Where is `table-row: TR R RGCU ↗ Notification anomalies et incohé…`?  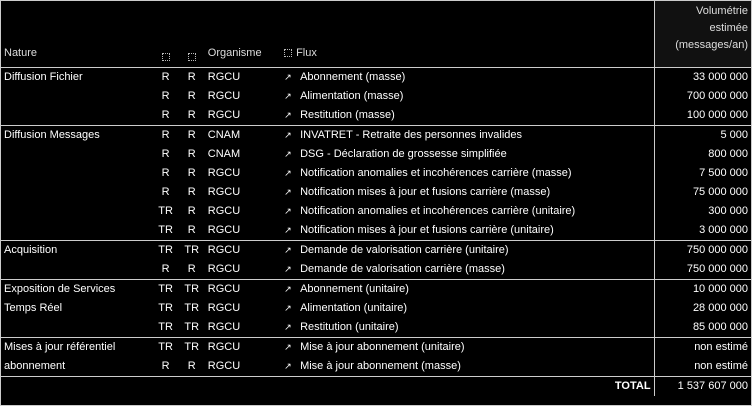 table-row: TR R RGCU ↗ Notification anomalies et incohé… is located at coordinates (376, 211).